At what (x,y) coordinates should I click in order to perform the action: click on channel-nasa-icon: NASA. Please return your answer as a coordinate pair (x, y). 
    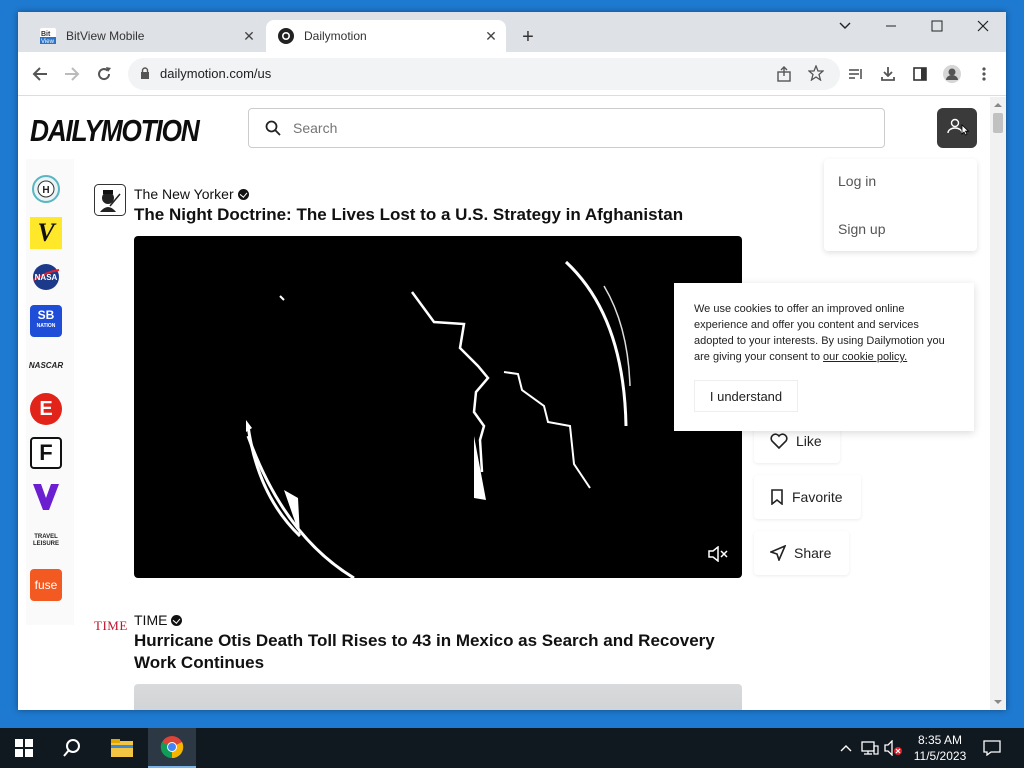
    Looking at the image, I should click on (46, 277).